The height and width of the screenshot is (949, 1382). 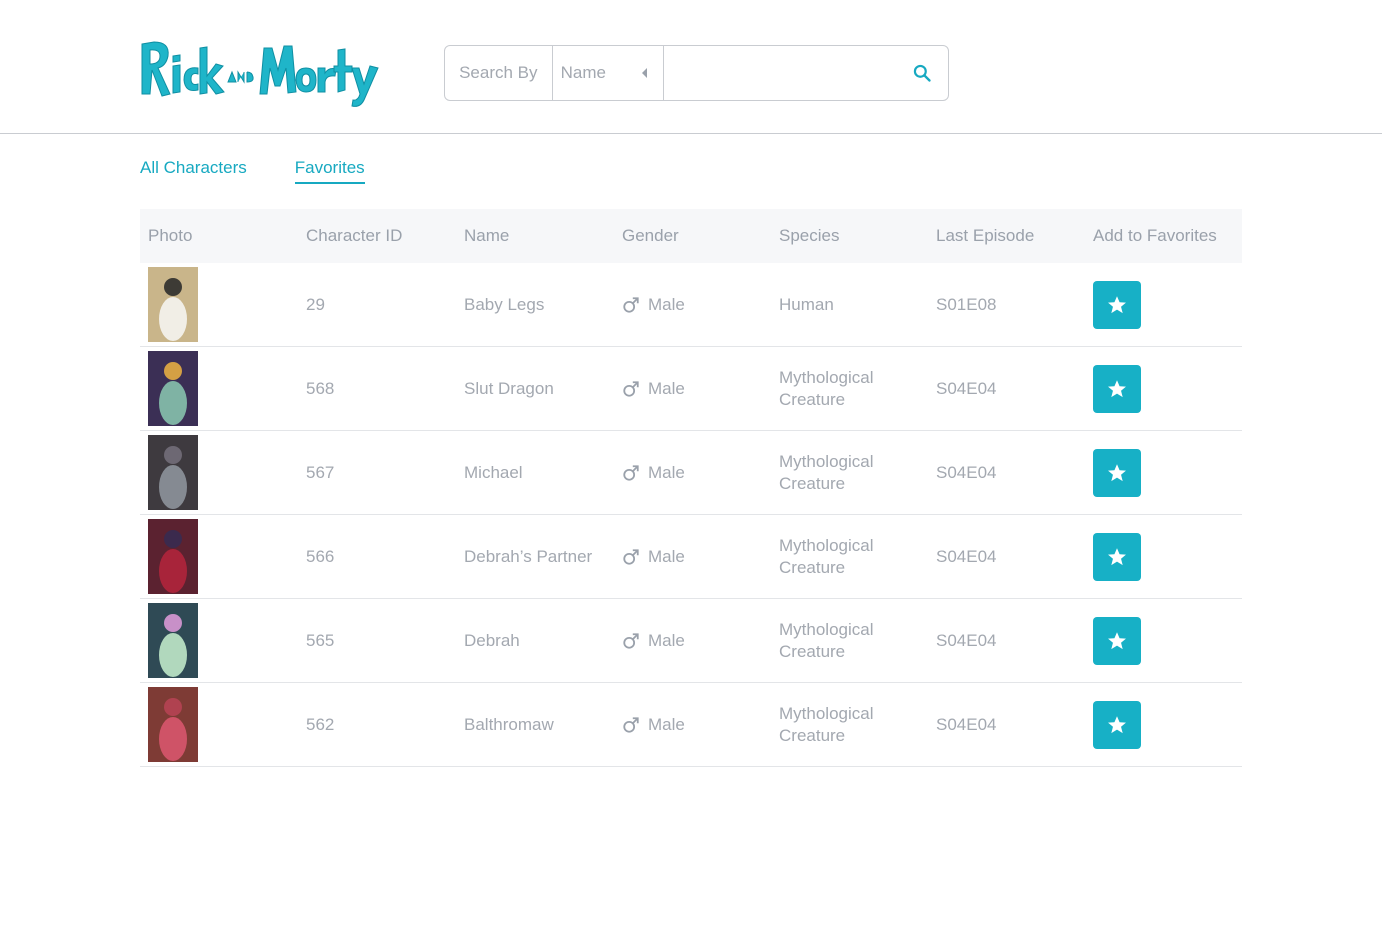 What do you see at coordinates (320, 556) in the screenshot?
I see `character-id: 566` at bounding box center [320, 556].